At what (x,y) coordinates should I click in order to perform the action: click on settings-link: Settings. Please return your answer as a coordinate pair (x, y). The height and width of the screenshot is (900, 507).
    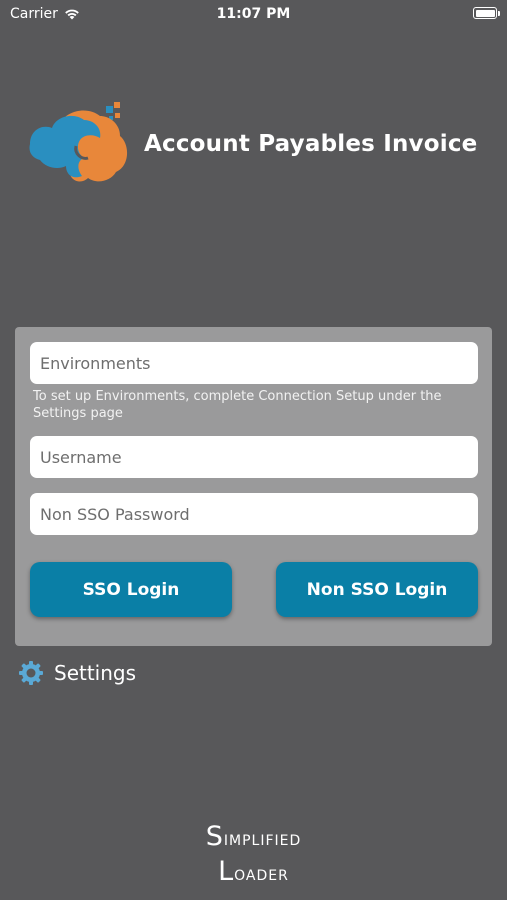
    Looking at the image, I should click on (77, 673).